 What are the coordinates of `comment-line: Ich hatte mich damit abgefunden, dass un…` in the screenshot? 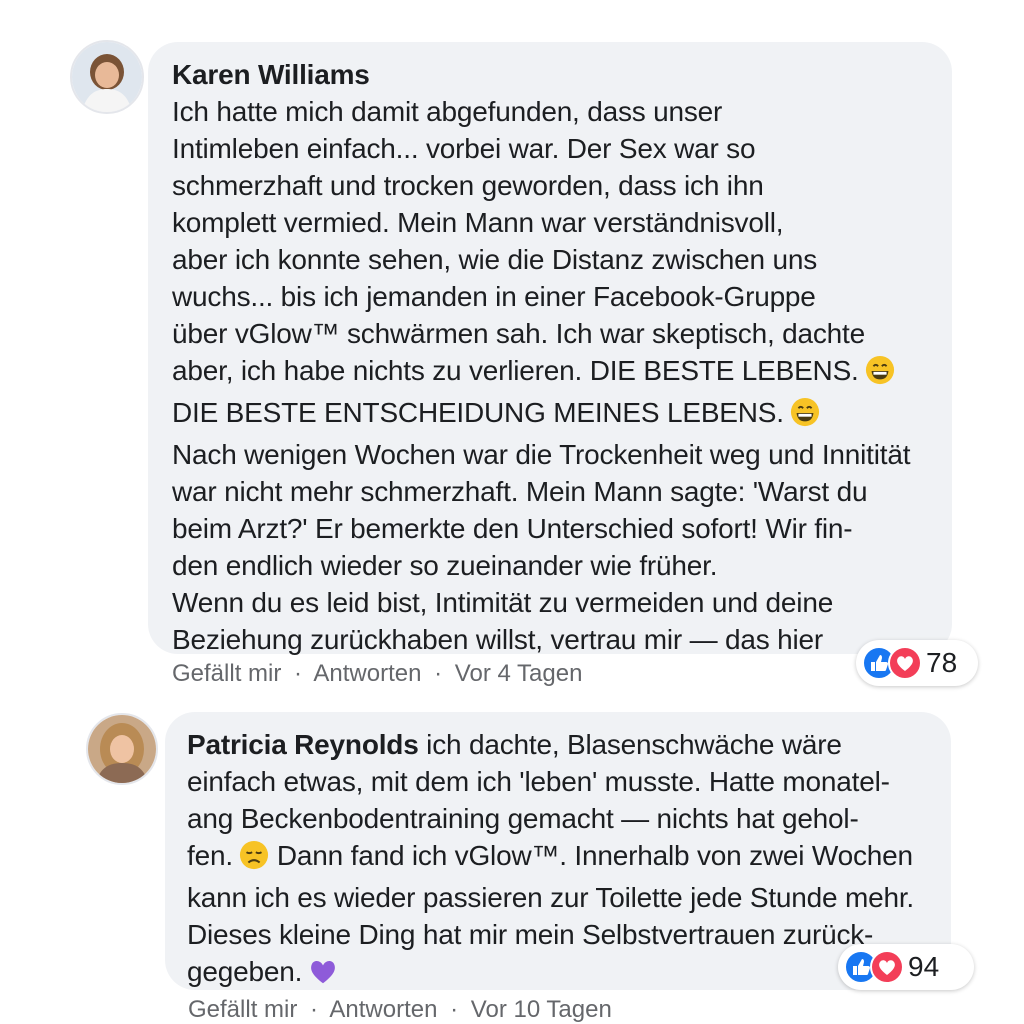 It's located at (562, 111).